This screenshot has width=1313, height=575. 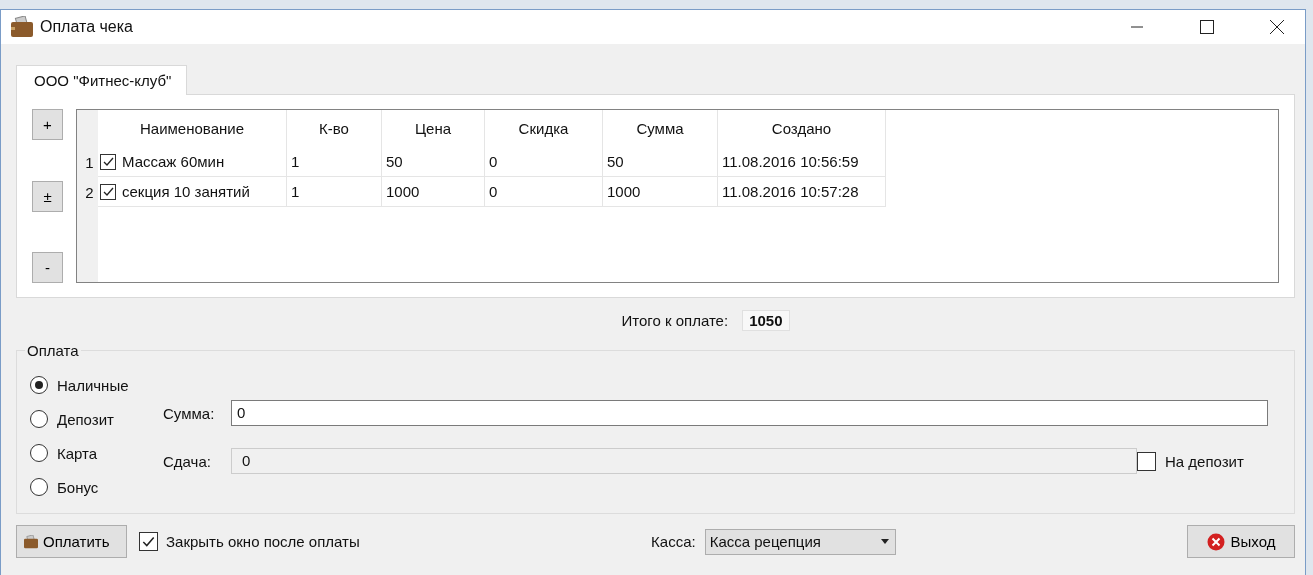 I want to click on caret-icon, so click(x=884, y=541).